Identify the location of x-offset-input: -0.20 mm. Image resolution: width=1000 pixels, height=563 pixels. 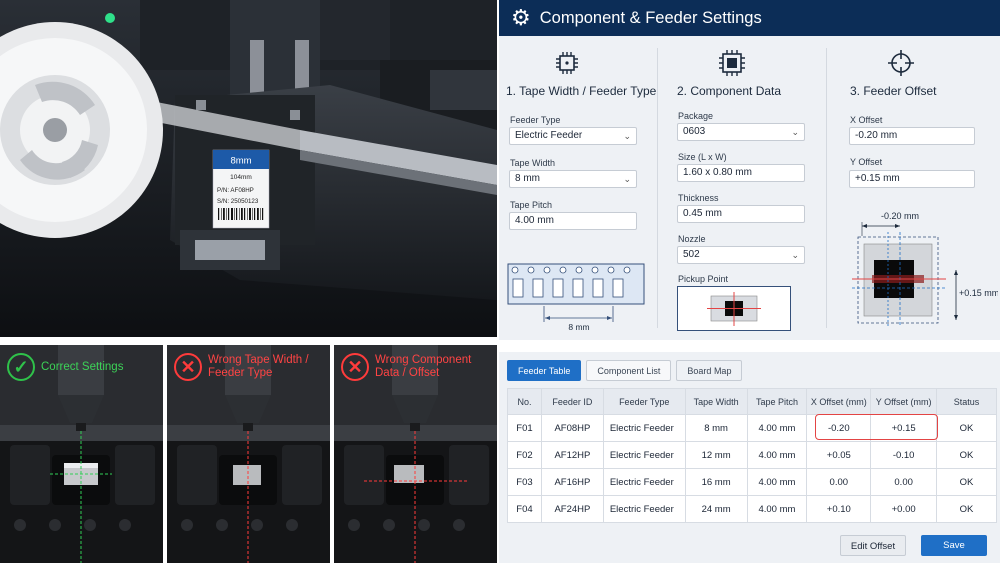
(912, 136).